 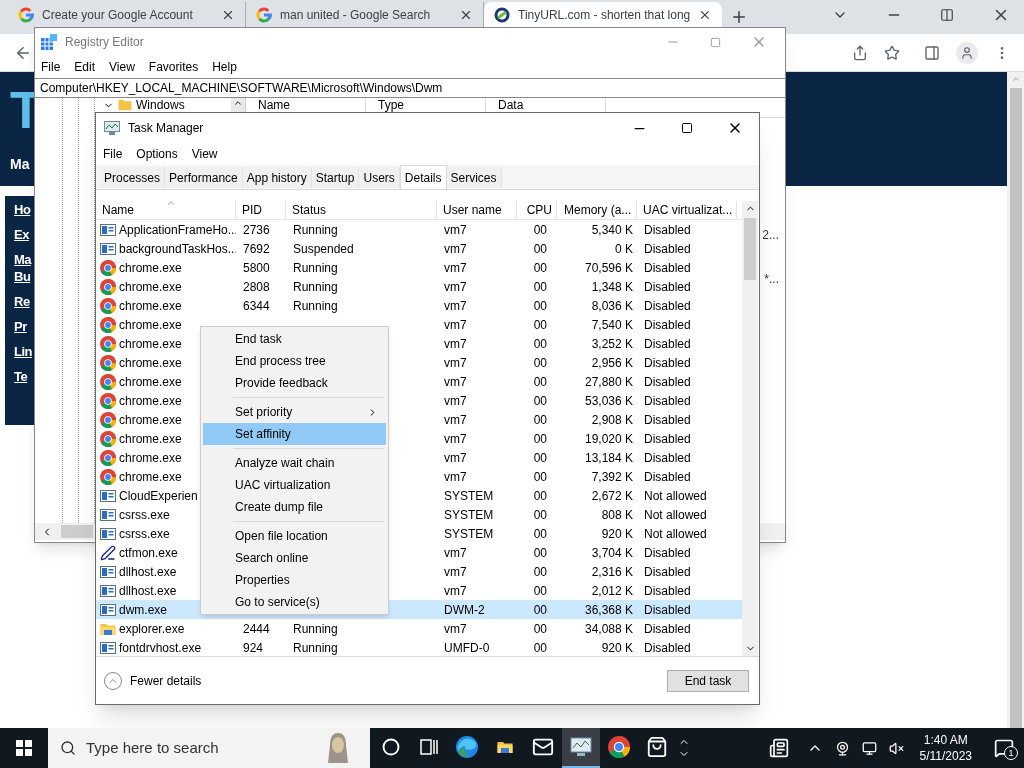 I want to click on vertical-scrollbar, so click(x=750, y=428).